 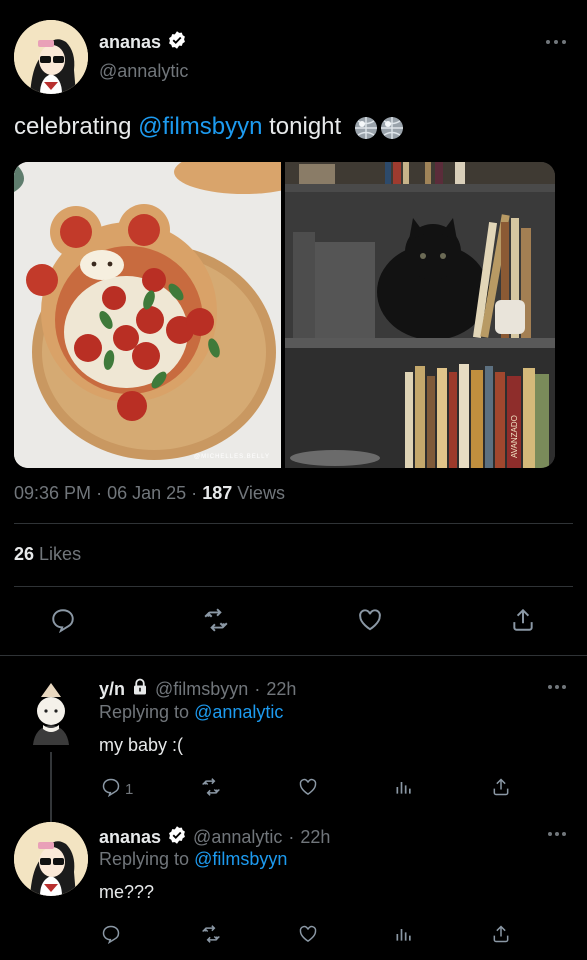 What do you see at coordinates (217, 493) in the screenshot?
I see `views-count: 187` at bounding box center [217, 493].